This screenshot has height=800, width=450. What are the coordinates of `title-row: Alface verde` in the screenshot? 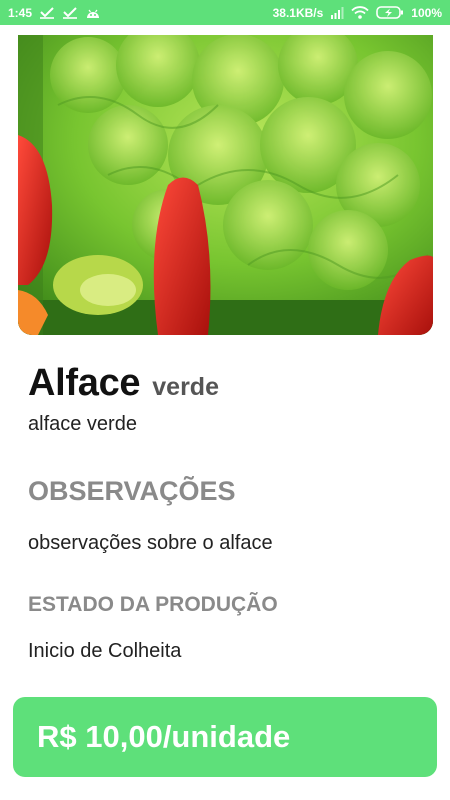 It's located at (123, 383).